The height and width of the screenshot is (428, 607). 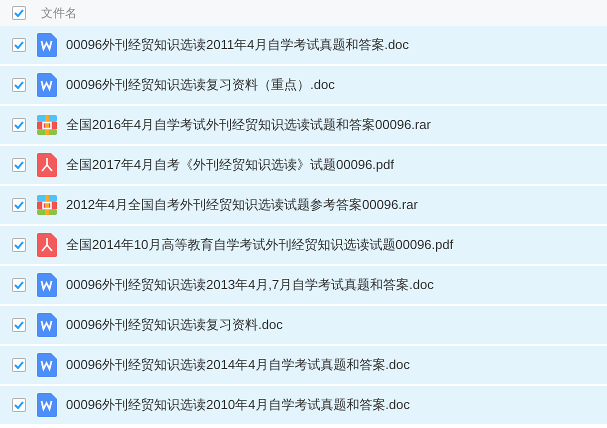 I want to click on file-row: 全国2016年4月自学考试外刊经贸知识选读试题和答案00096.rar, so click(x=303, y=125).